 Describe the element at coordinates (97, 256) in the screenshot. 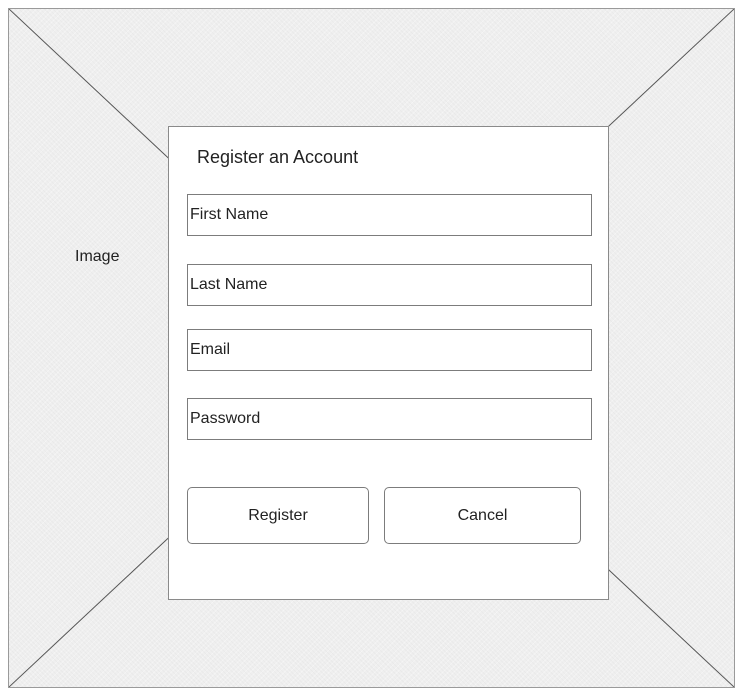

I see `image-label: Image` at that location.